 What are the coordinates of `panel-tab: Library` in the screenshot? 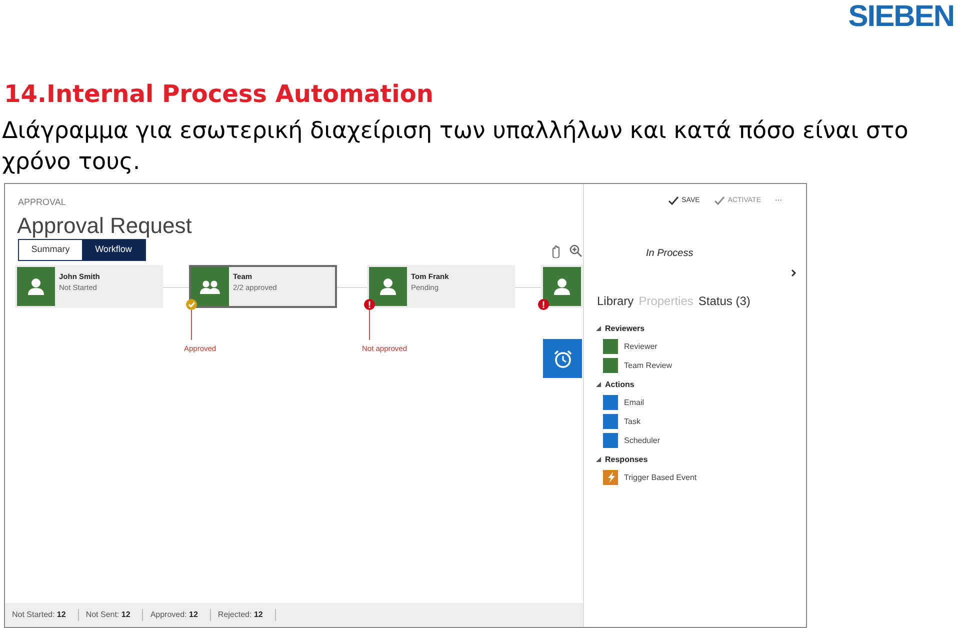 It's located at (615, 301).